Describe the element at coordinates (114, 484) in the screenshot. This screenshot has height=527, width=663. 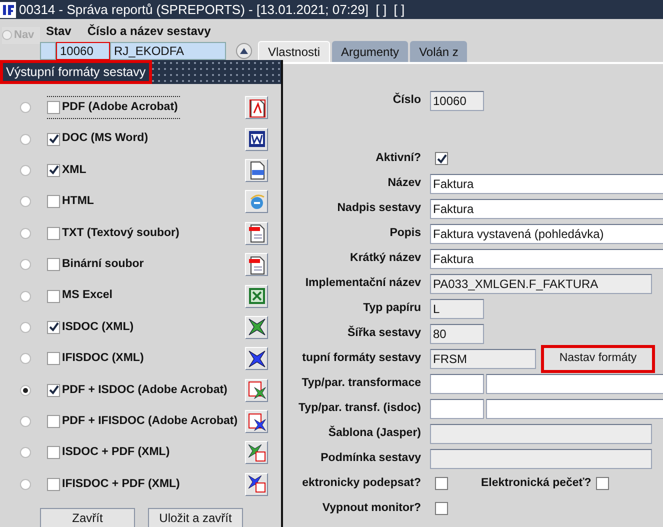
I see `format-checkbox: IFISDOC + PDF (XML)` at that location.